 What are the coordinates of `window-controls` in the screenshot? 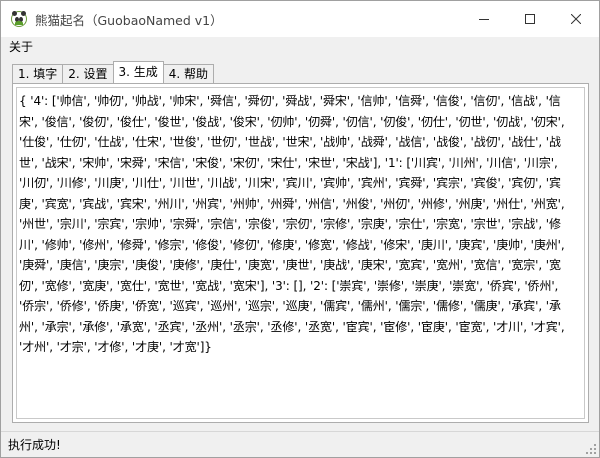 It's located at (530, 19).